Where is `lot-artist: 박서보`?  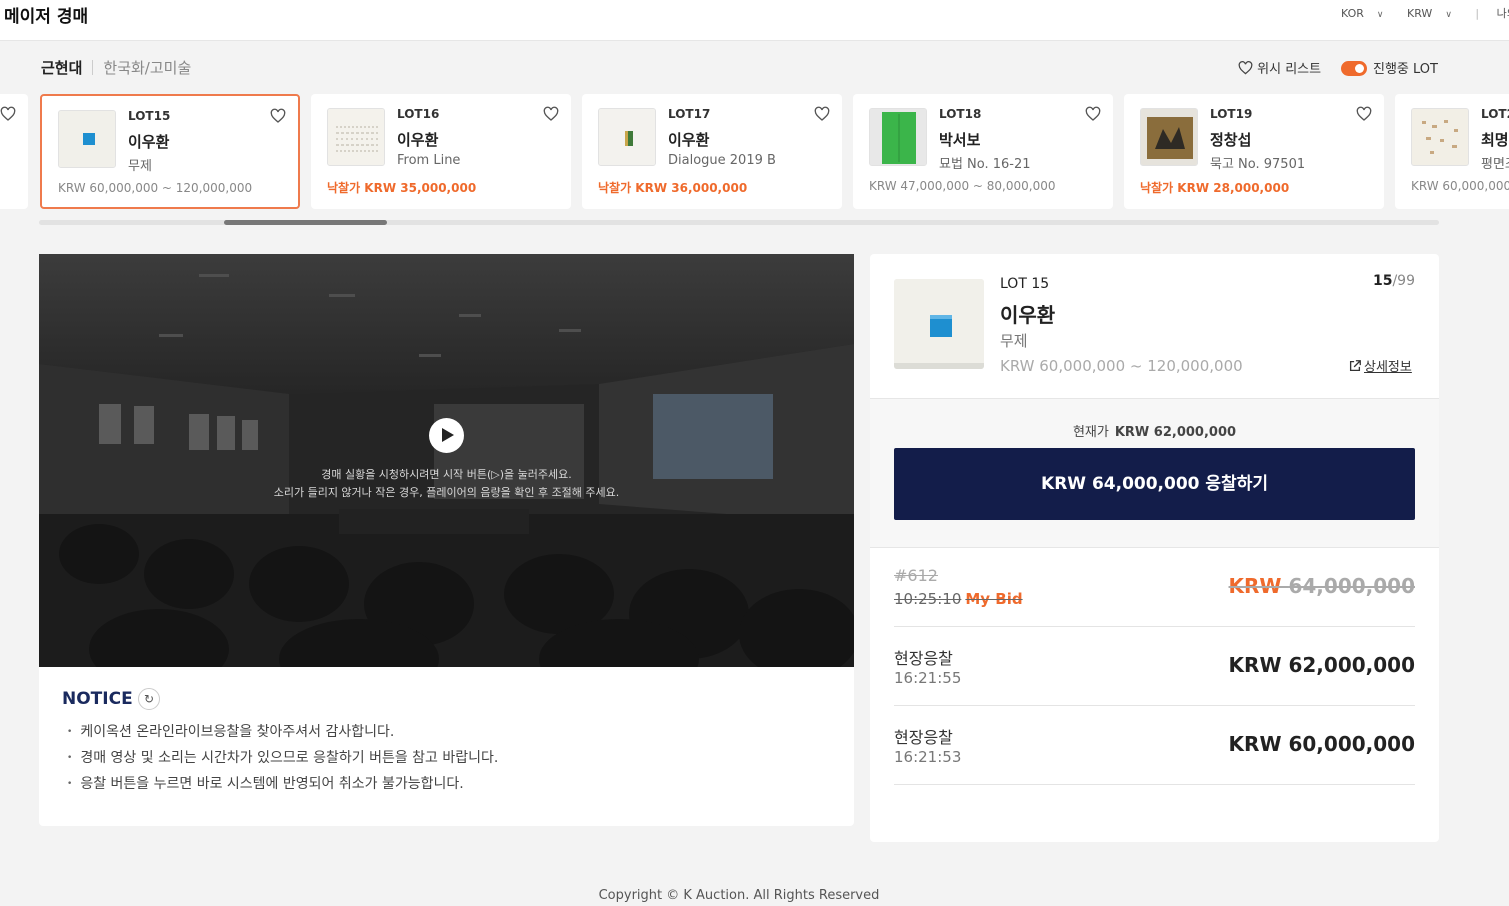
lot-artist: 박서보 is located at coordinates (960, 140).